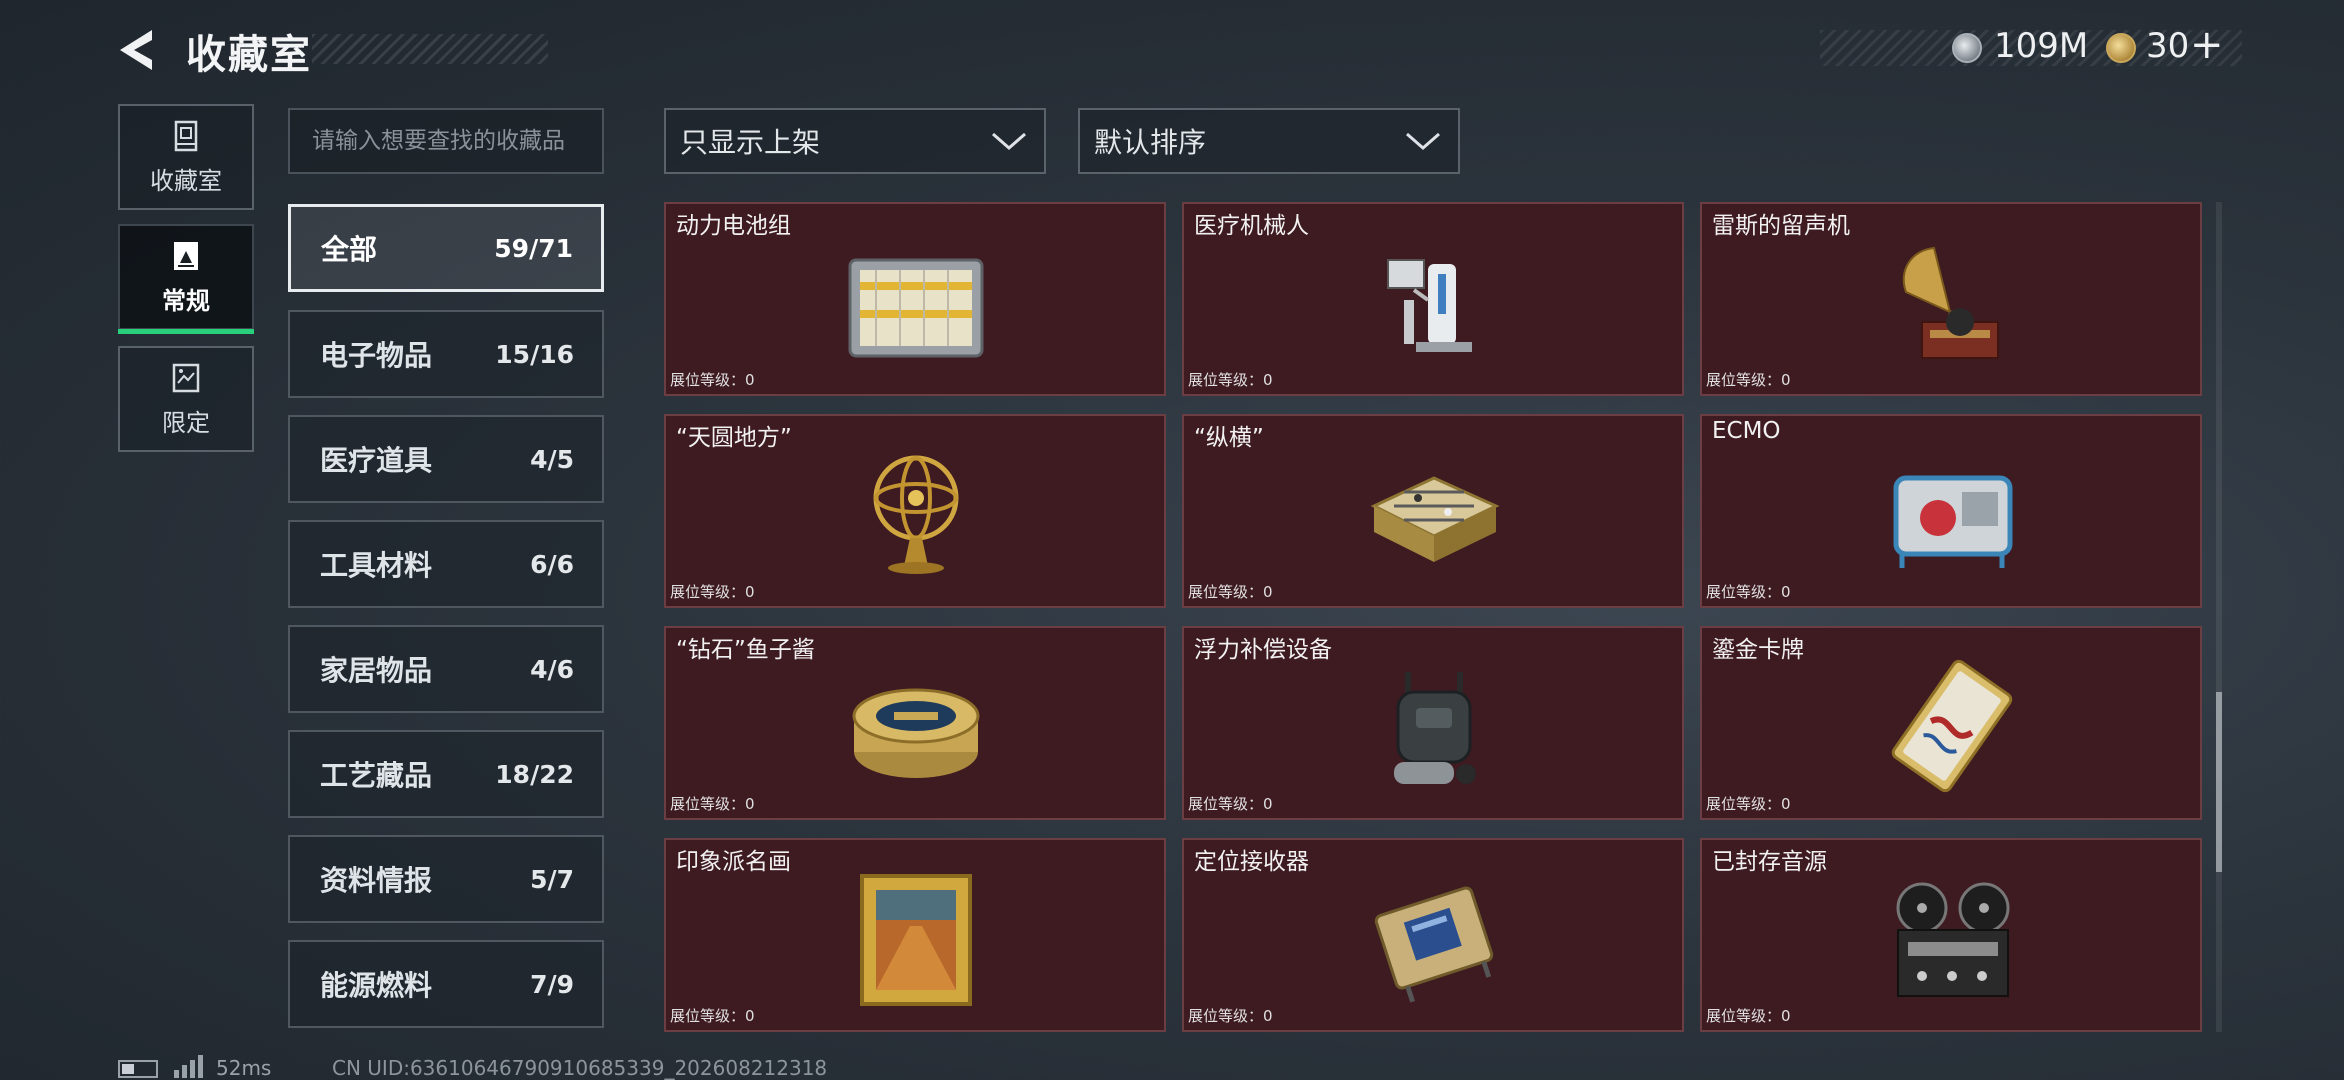 Image resolution: width=2344 pixels, height=1080 pixels. Describe the element at coordinates (446, 354) in the screenshot. I see `category-electronics: 电子物品 15/16` at that location.